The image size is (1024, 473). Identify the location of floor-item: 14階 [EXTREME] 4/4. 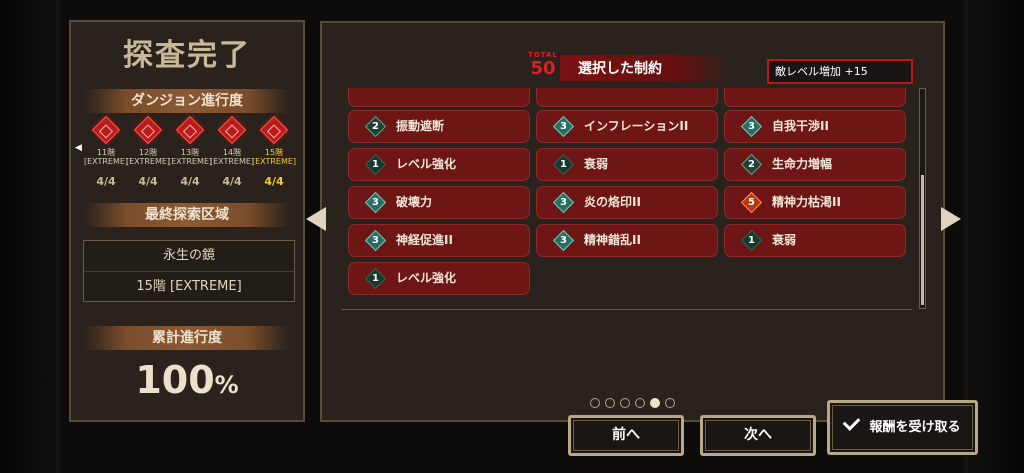
(232, 151).